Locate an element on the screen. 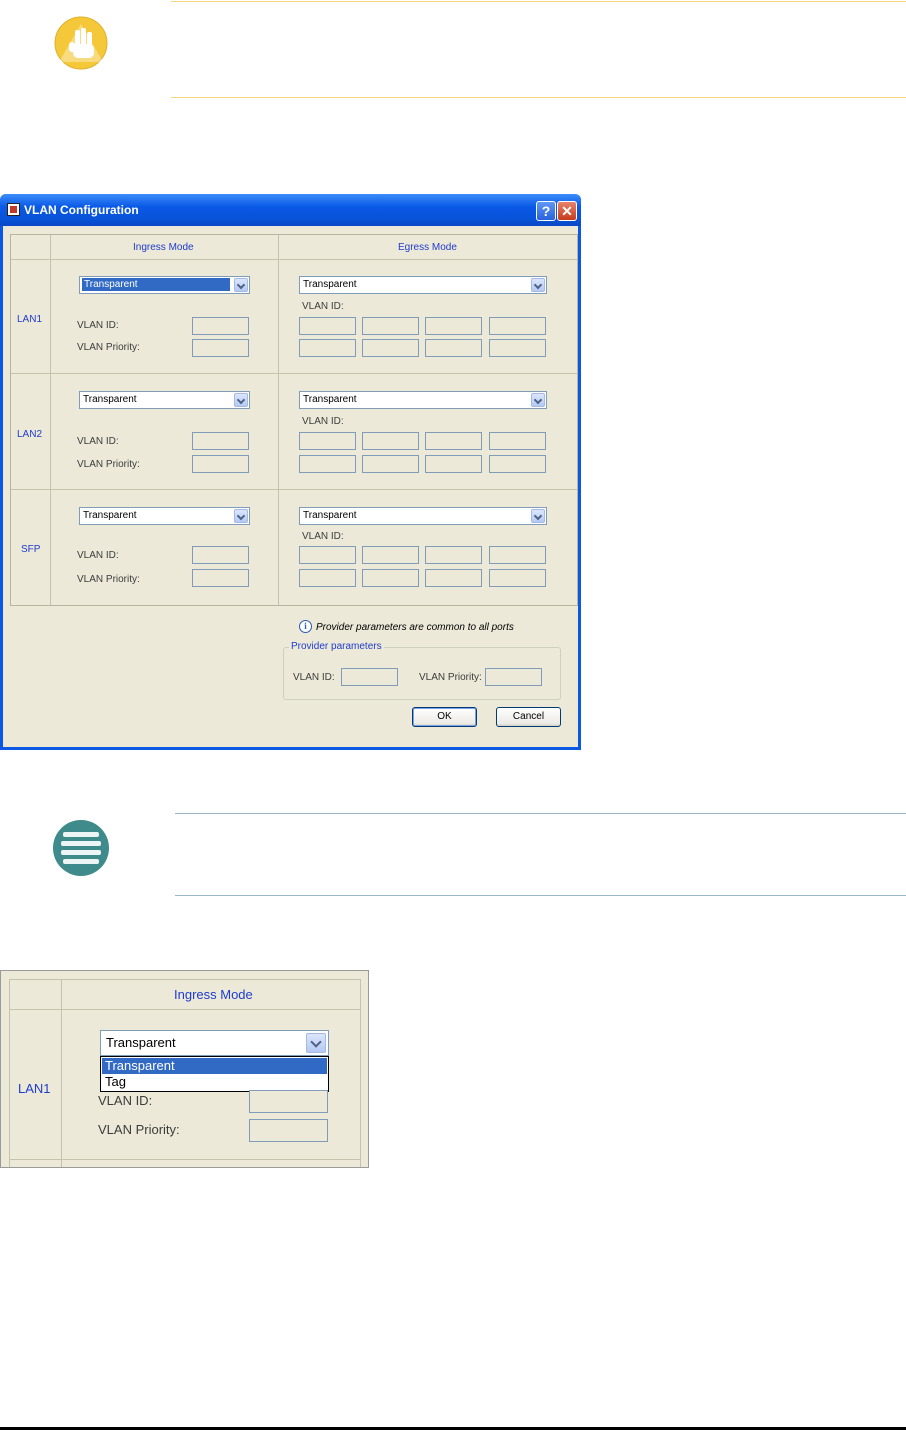  note-top-rule is located at coordinates (540, 813).